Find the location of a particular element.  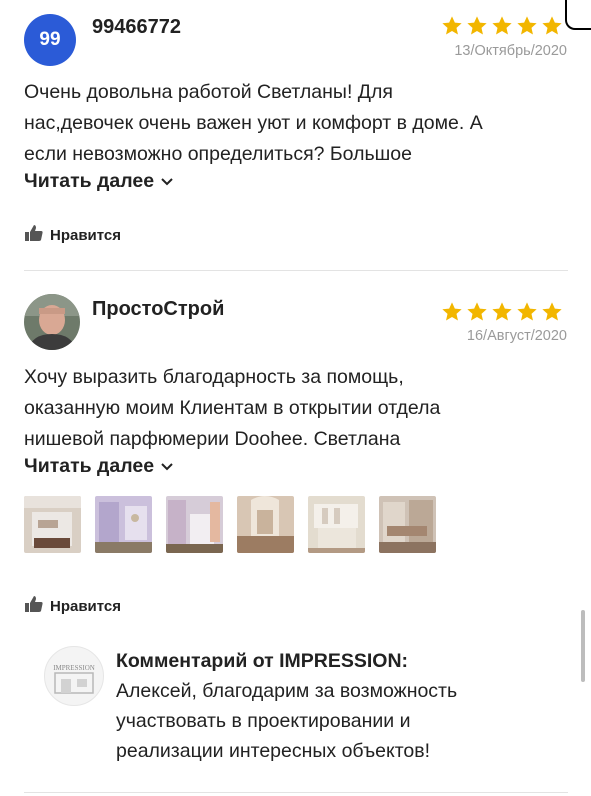

review-text-line: если невозможно определиться? Большое is located at coordinates (218, 154).